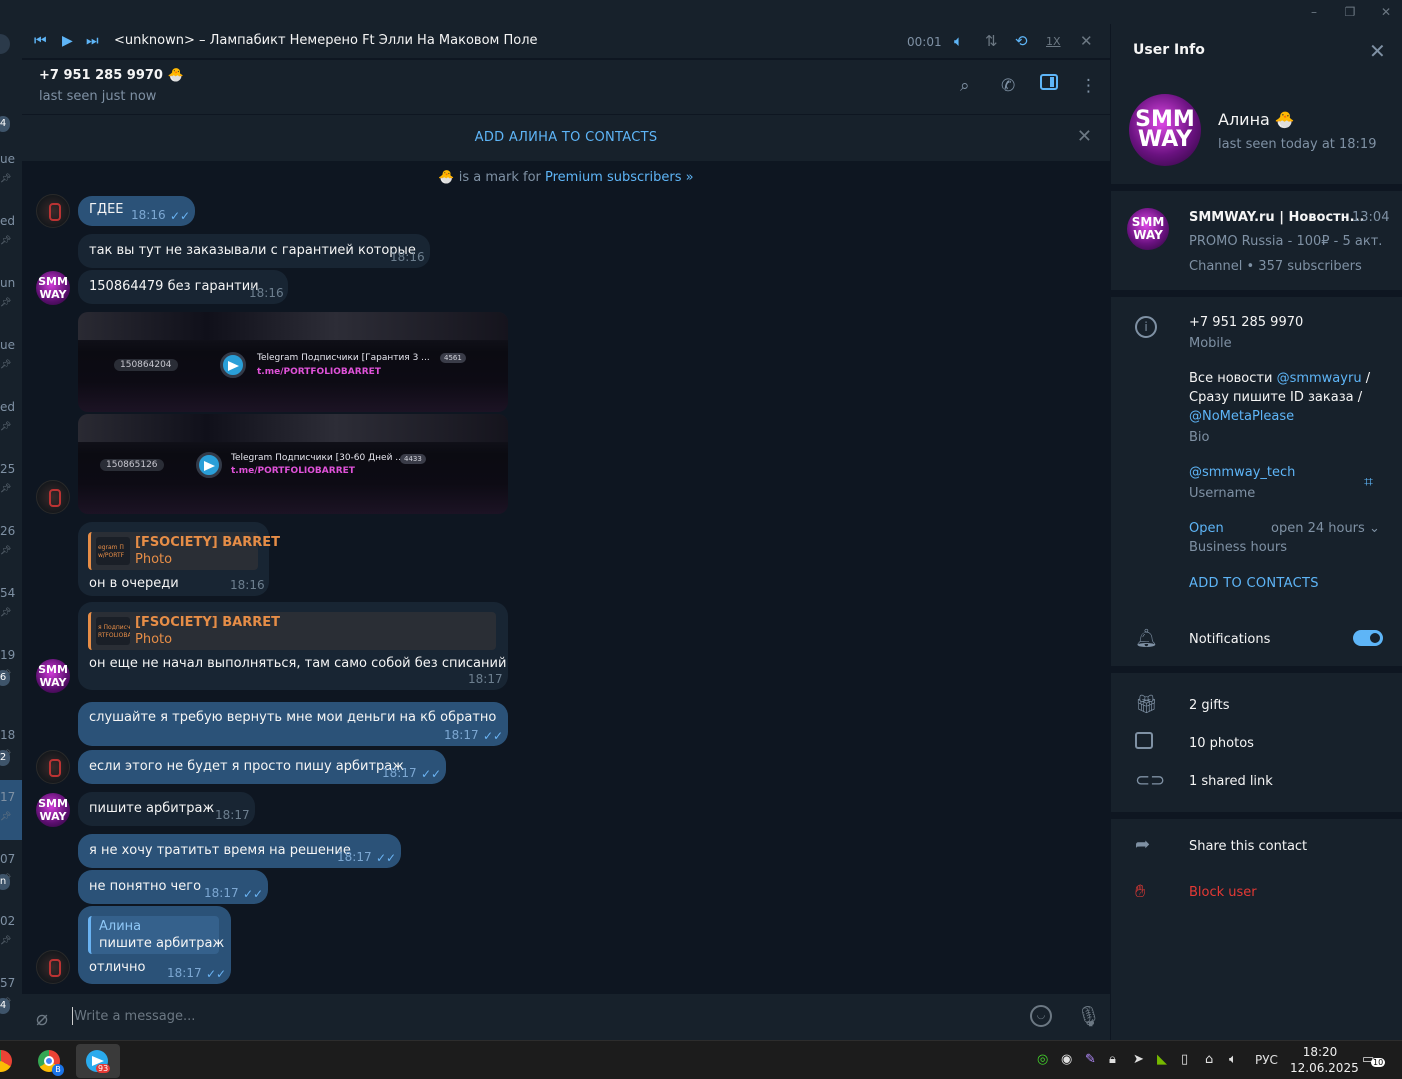  Describe the element at coordinates (111, 75) in the screenshot. I see `chat-title: +7 951 285 9970 🐣` at that location.